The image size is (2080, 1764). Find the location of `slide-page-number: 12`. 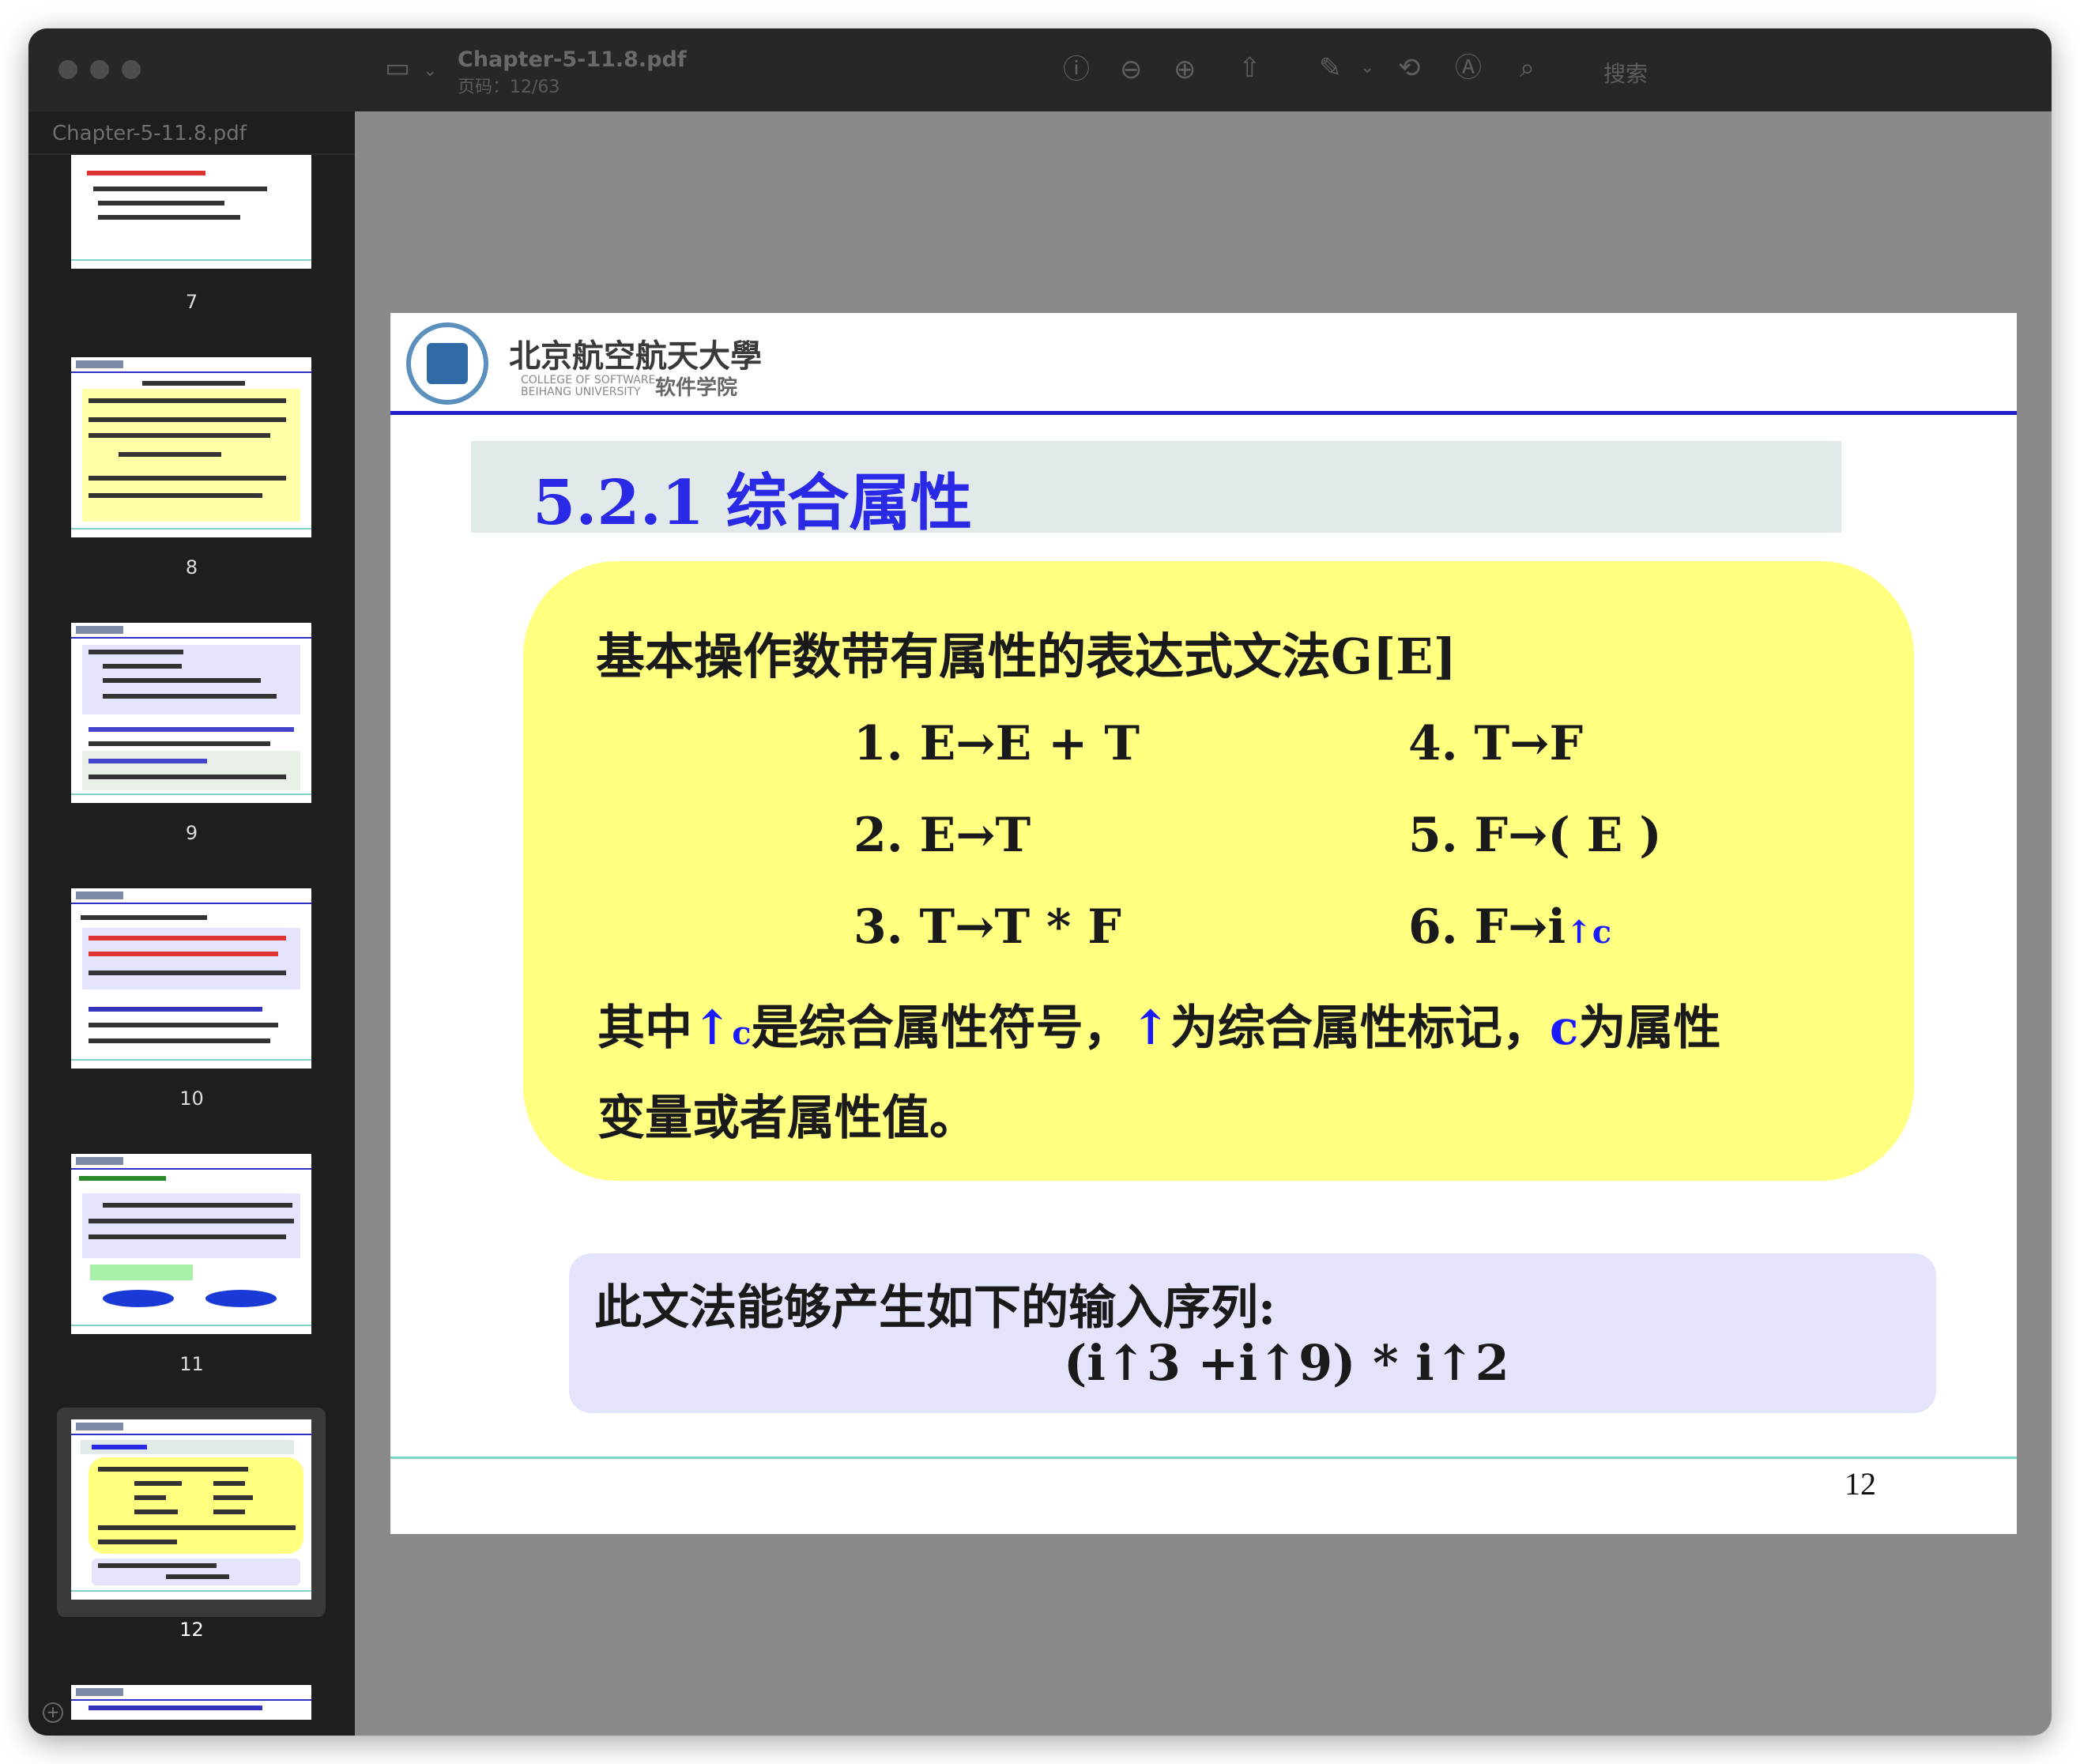

slide-page-number: 12 is located at coordinates (1860, 1484).